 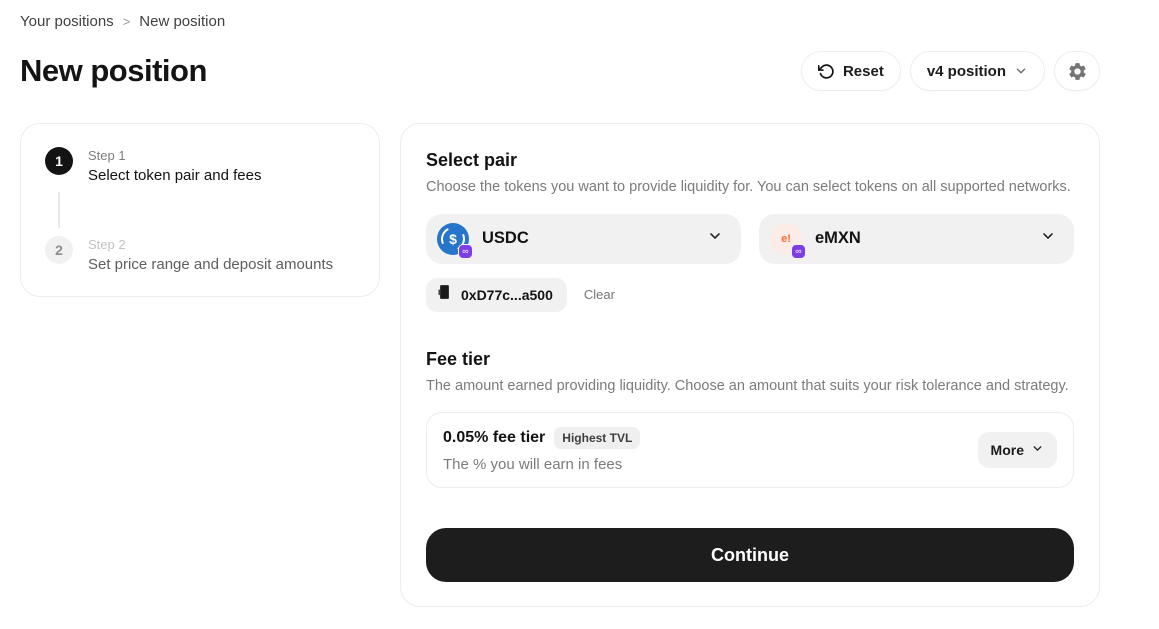 I want to click on breadcrumb-your-positions: Your positions, so click(x=67, y=21).